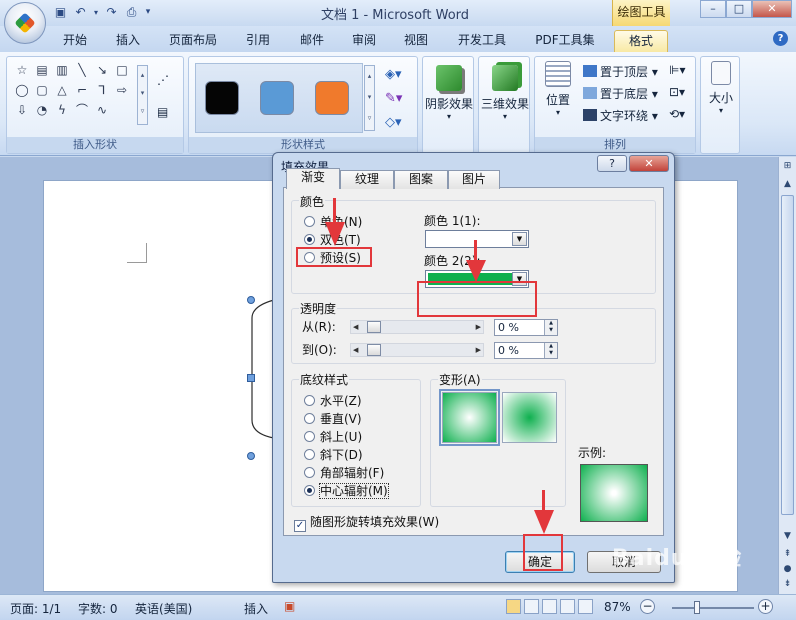 The height and width of the screenshot is (620, 796). Describe the element at coordinates (258, 41) in the screenshot. I see `tab-references: 引用` at that location.